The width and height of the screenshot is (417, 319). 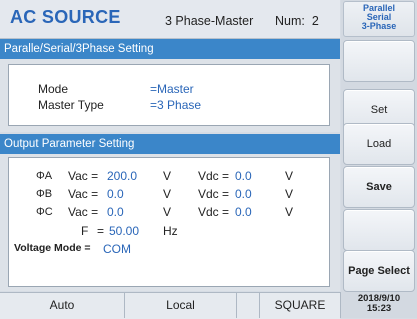 What do you see at coordinates (53, 89) in the screenshot?
I see `mode-label: Mode` at bounding box center [53, 89].